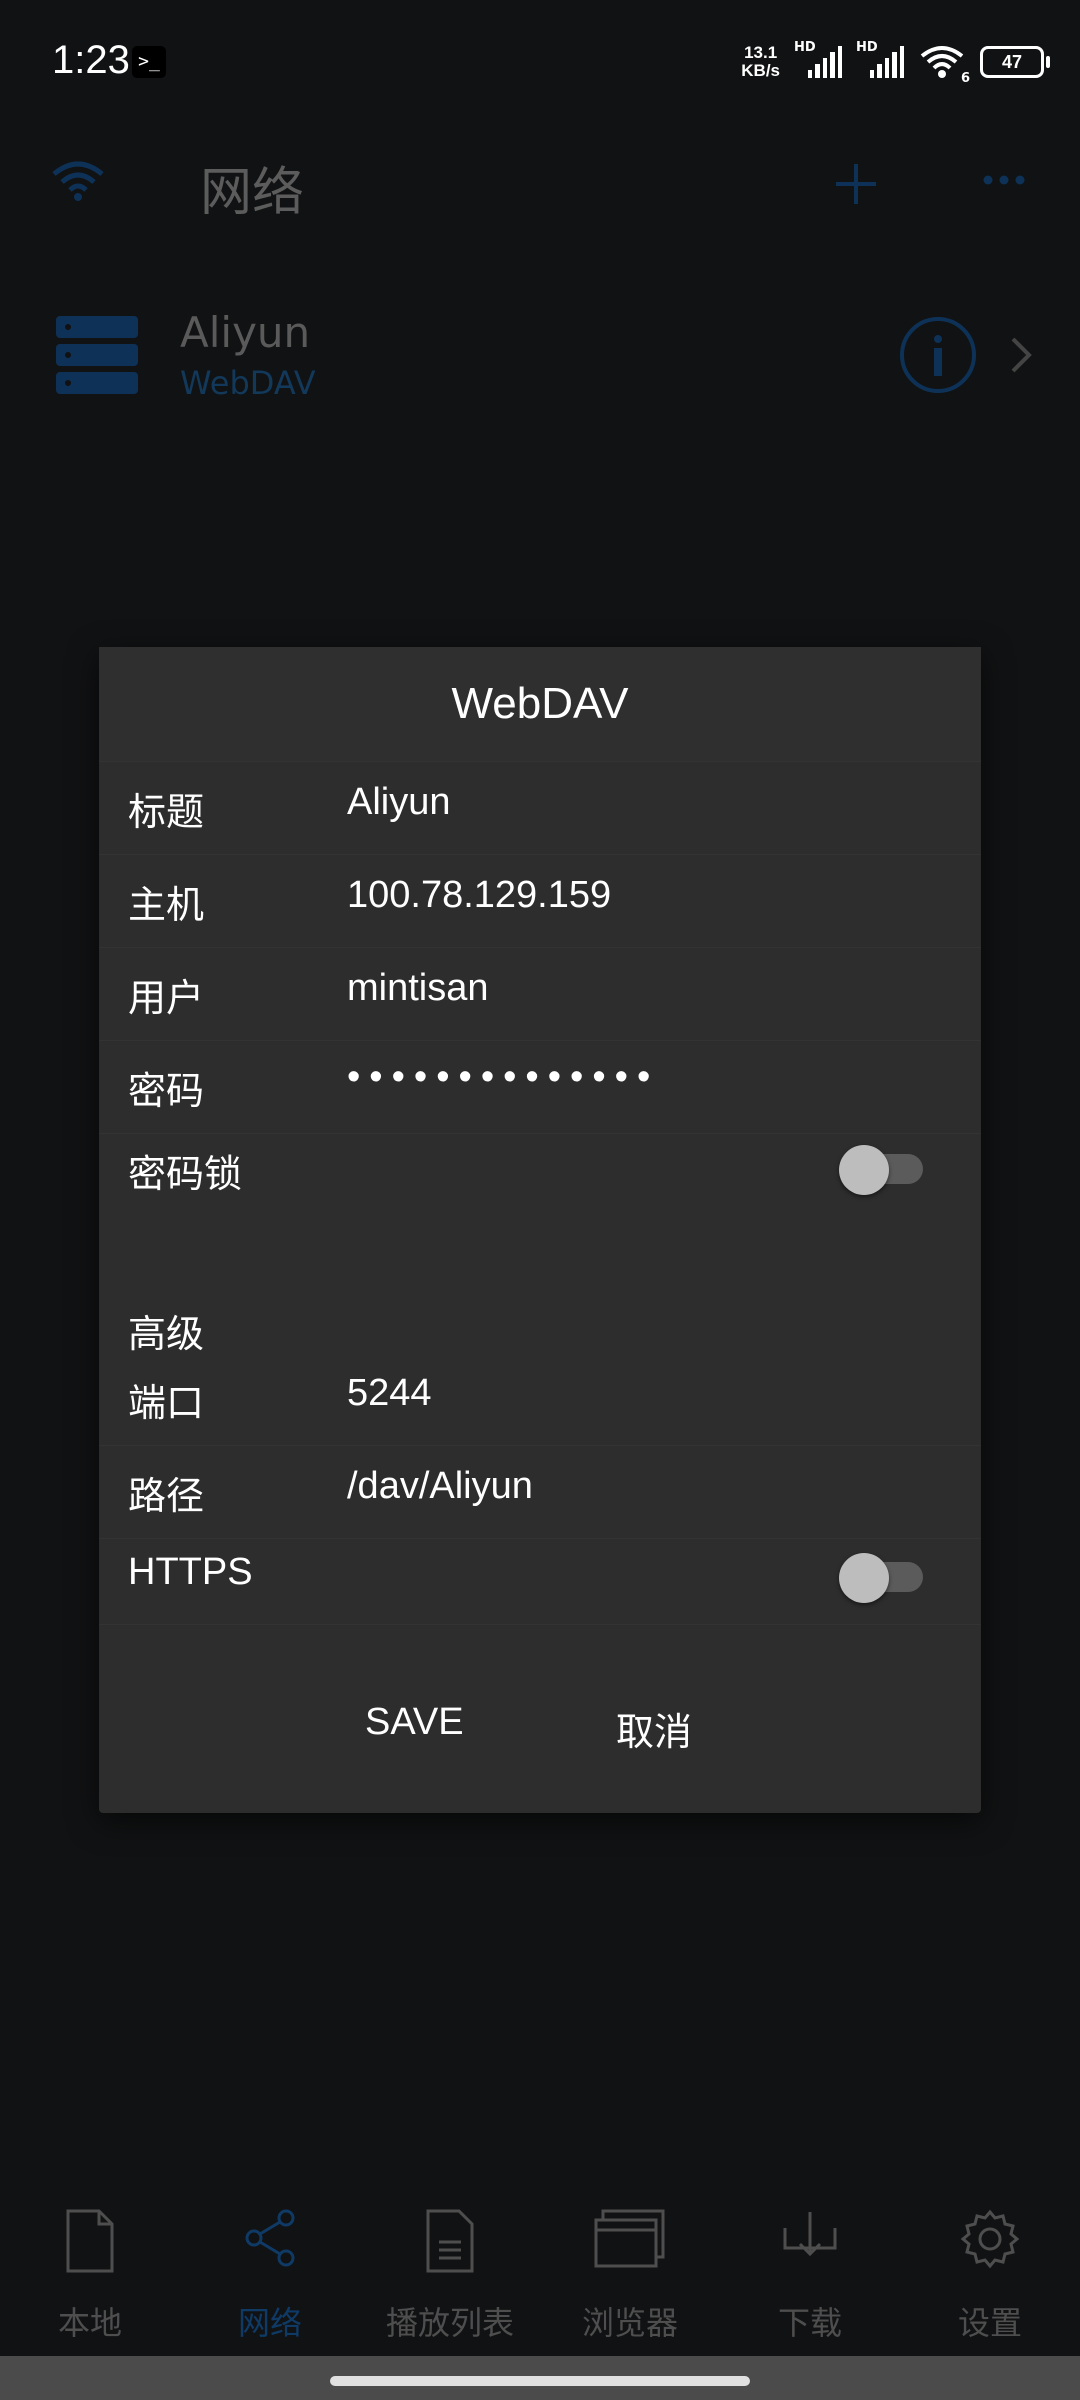  Describe the element at coordinates (810, 2239) in the screenshot. I see `download-icon` at that location.